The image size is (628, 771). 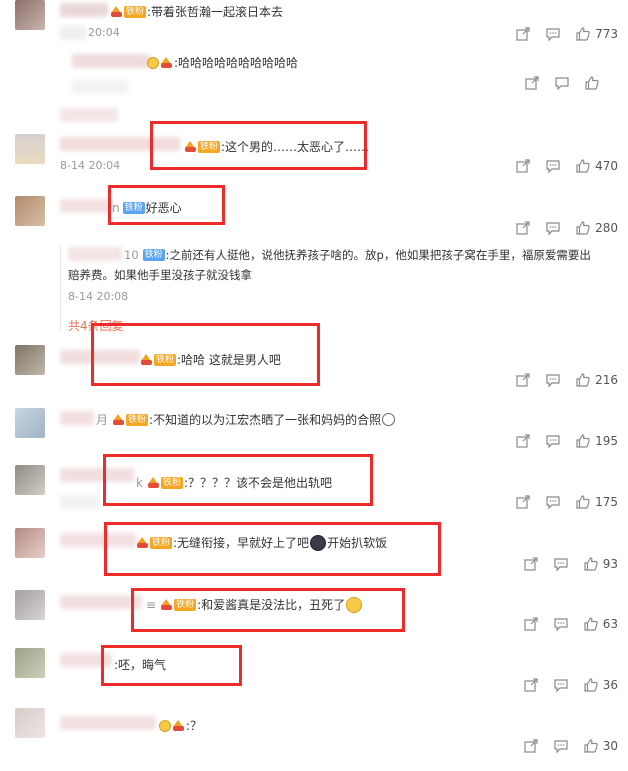 I want to click on like-button: 36, so click(x=600, y=685).